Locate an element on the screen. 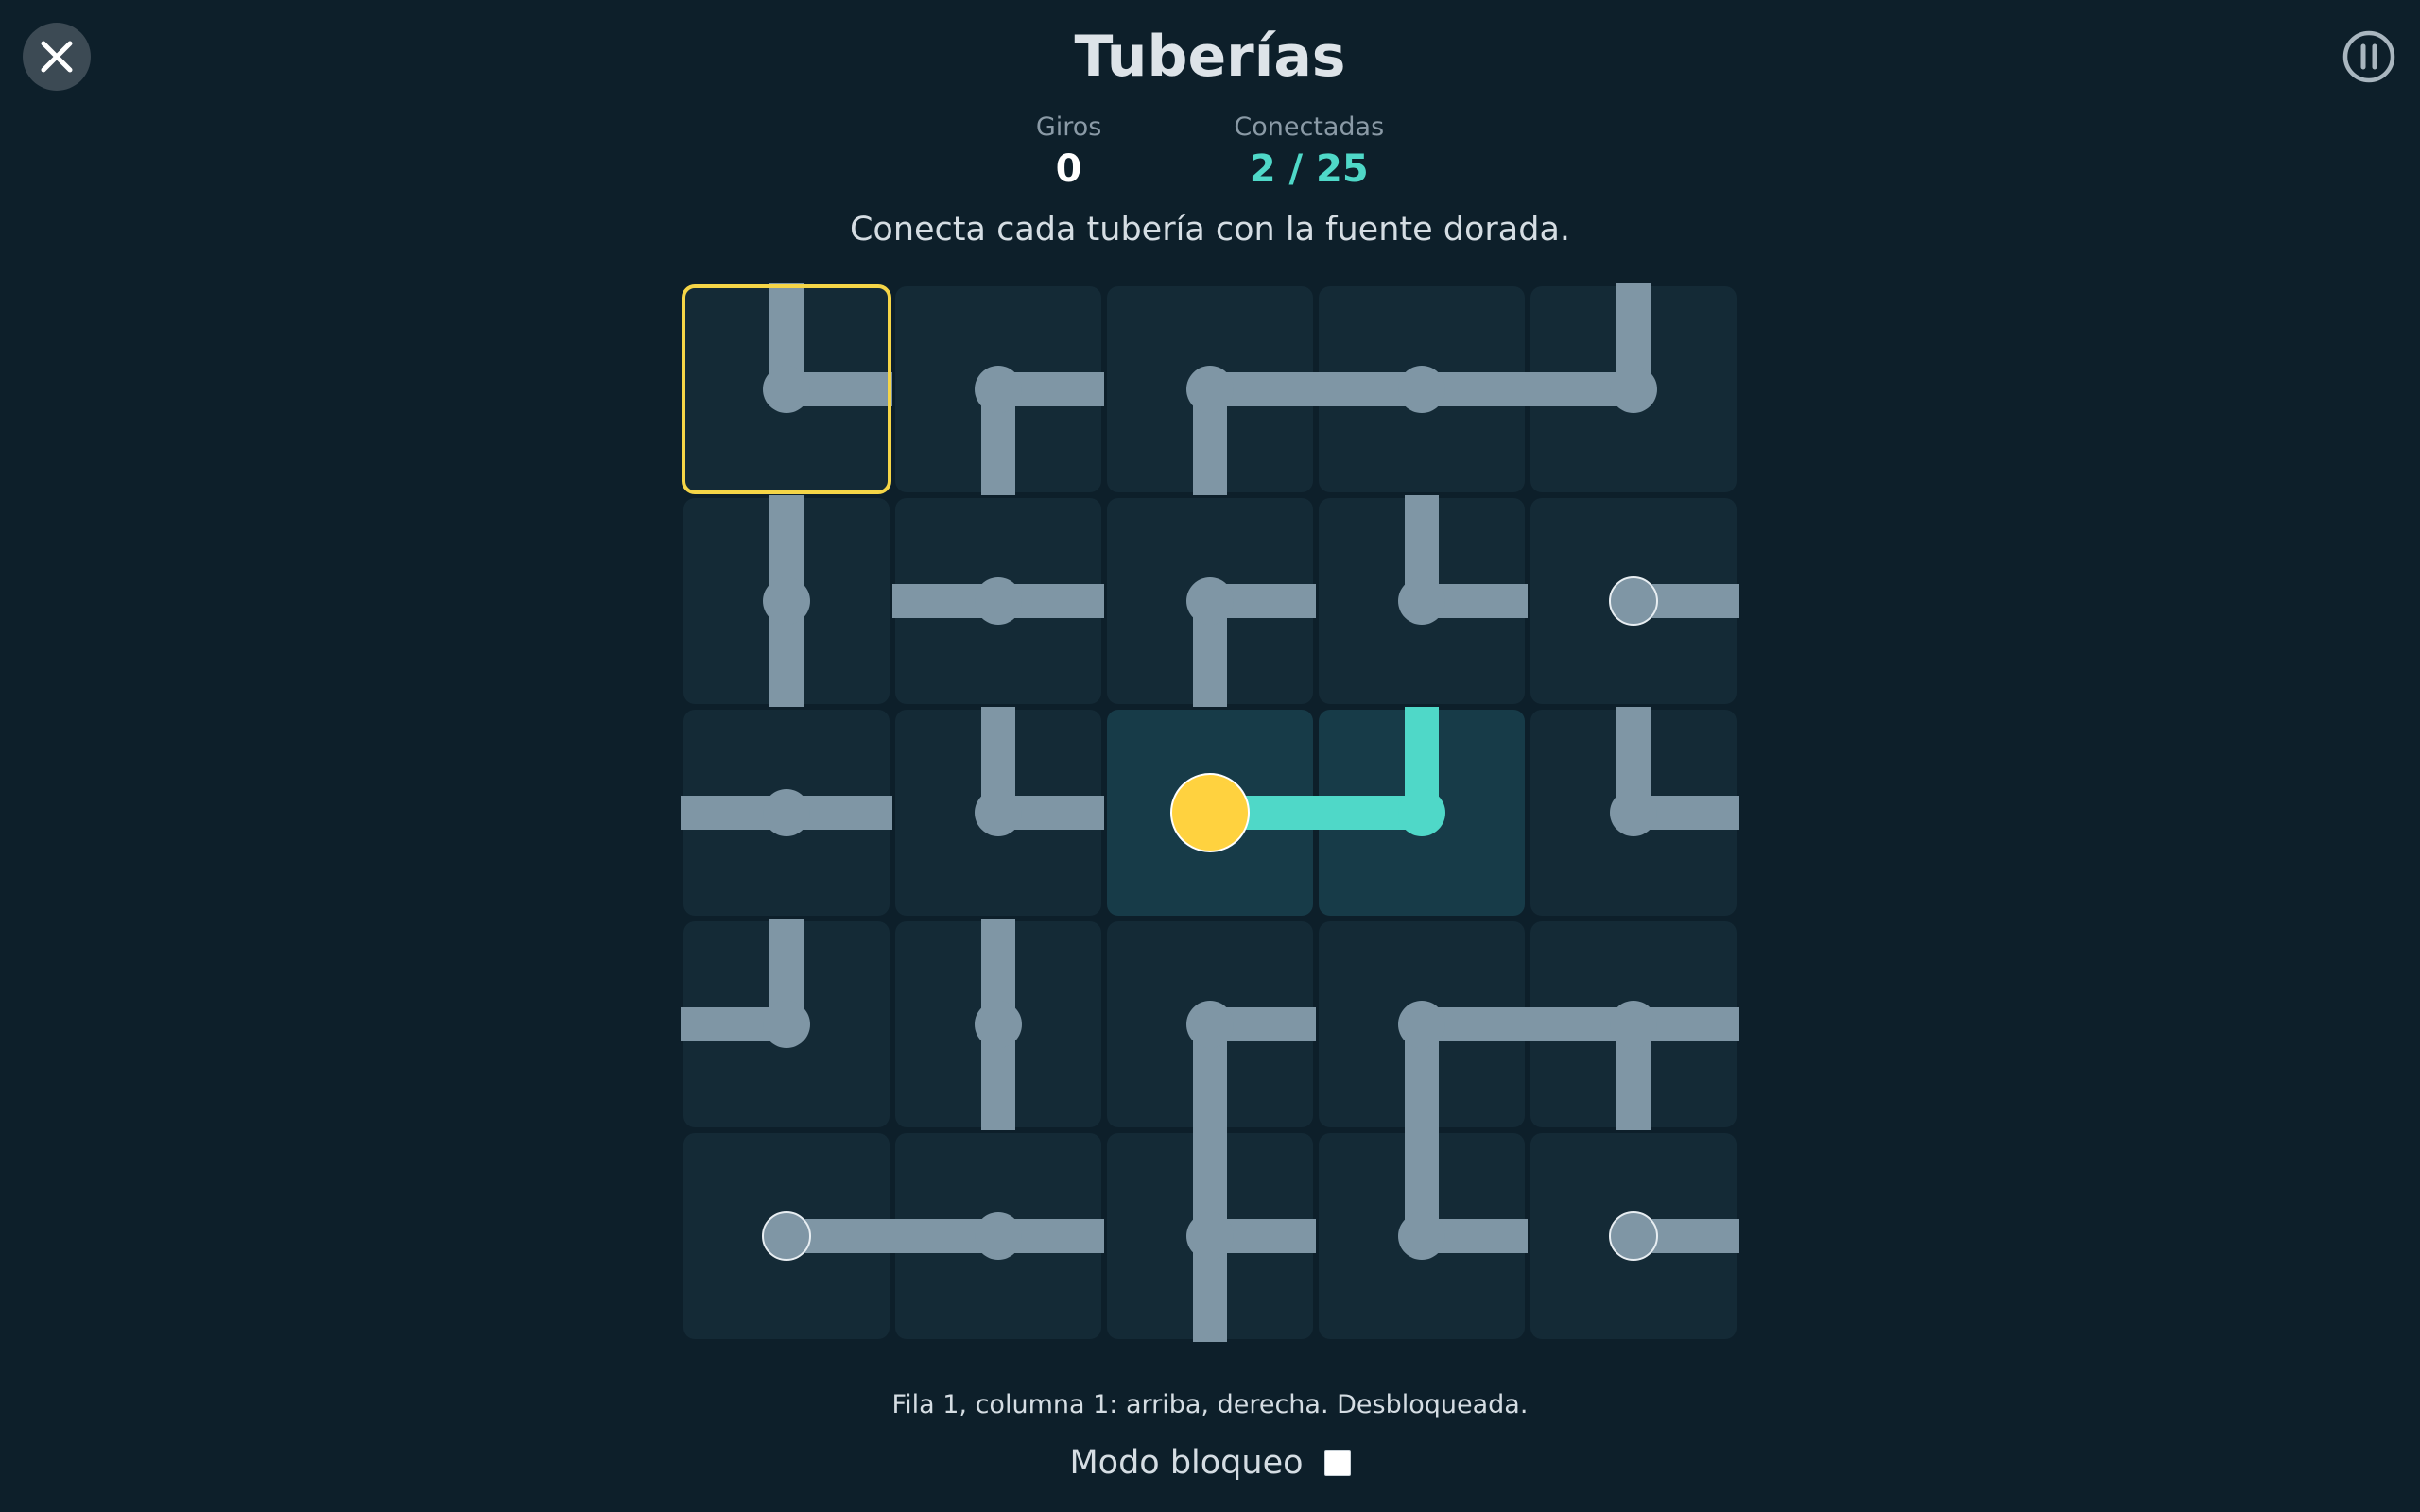 This screenshot has height=1512, width=2420. pipe-r2-c1 is located at coordinates (786, 601).